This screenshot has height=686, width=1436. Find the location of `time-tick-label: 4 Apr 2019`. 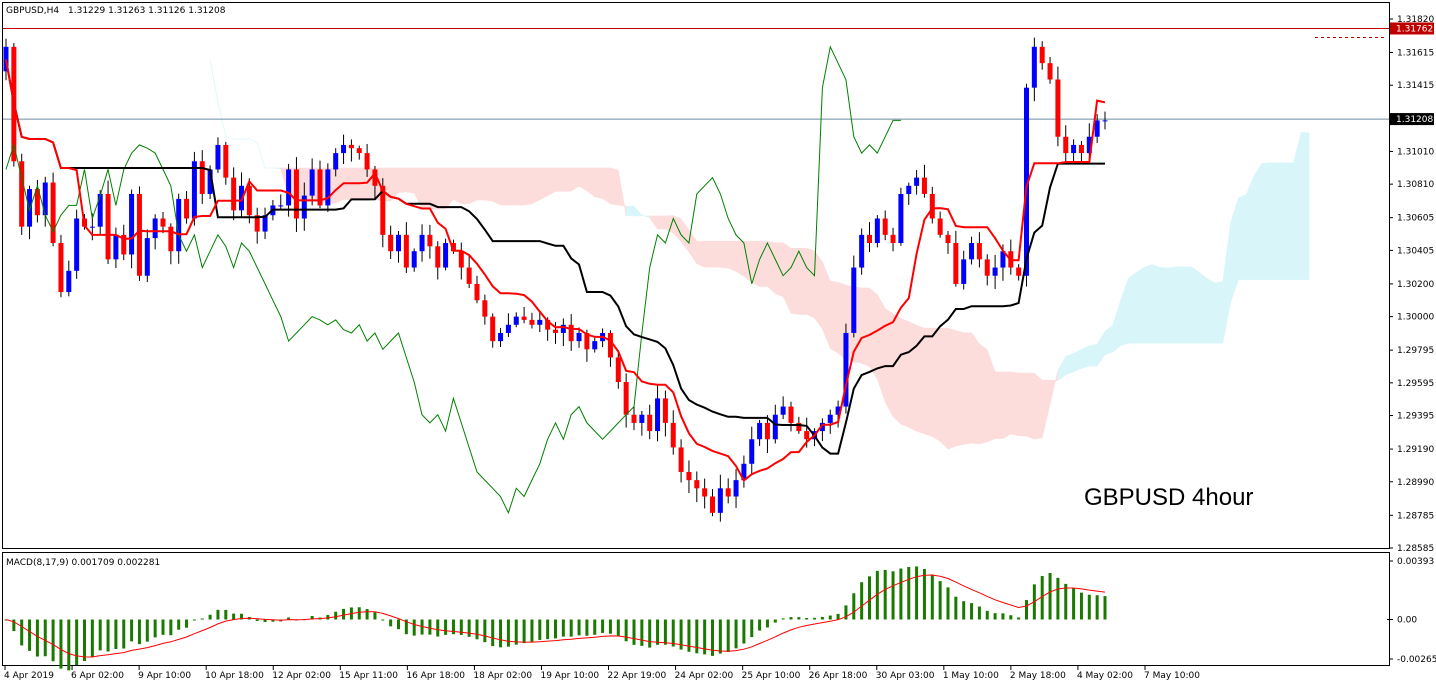

time-tick-label: 4 Apr 2019 is located at coordinates (29, 676).